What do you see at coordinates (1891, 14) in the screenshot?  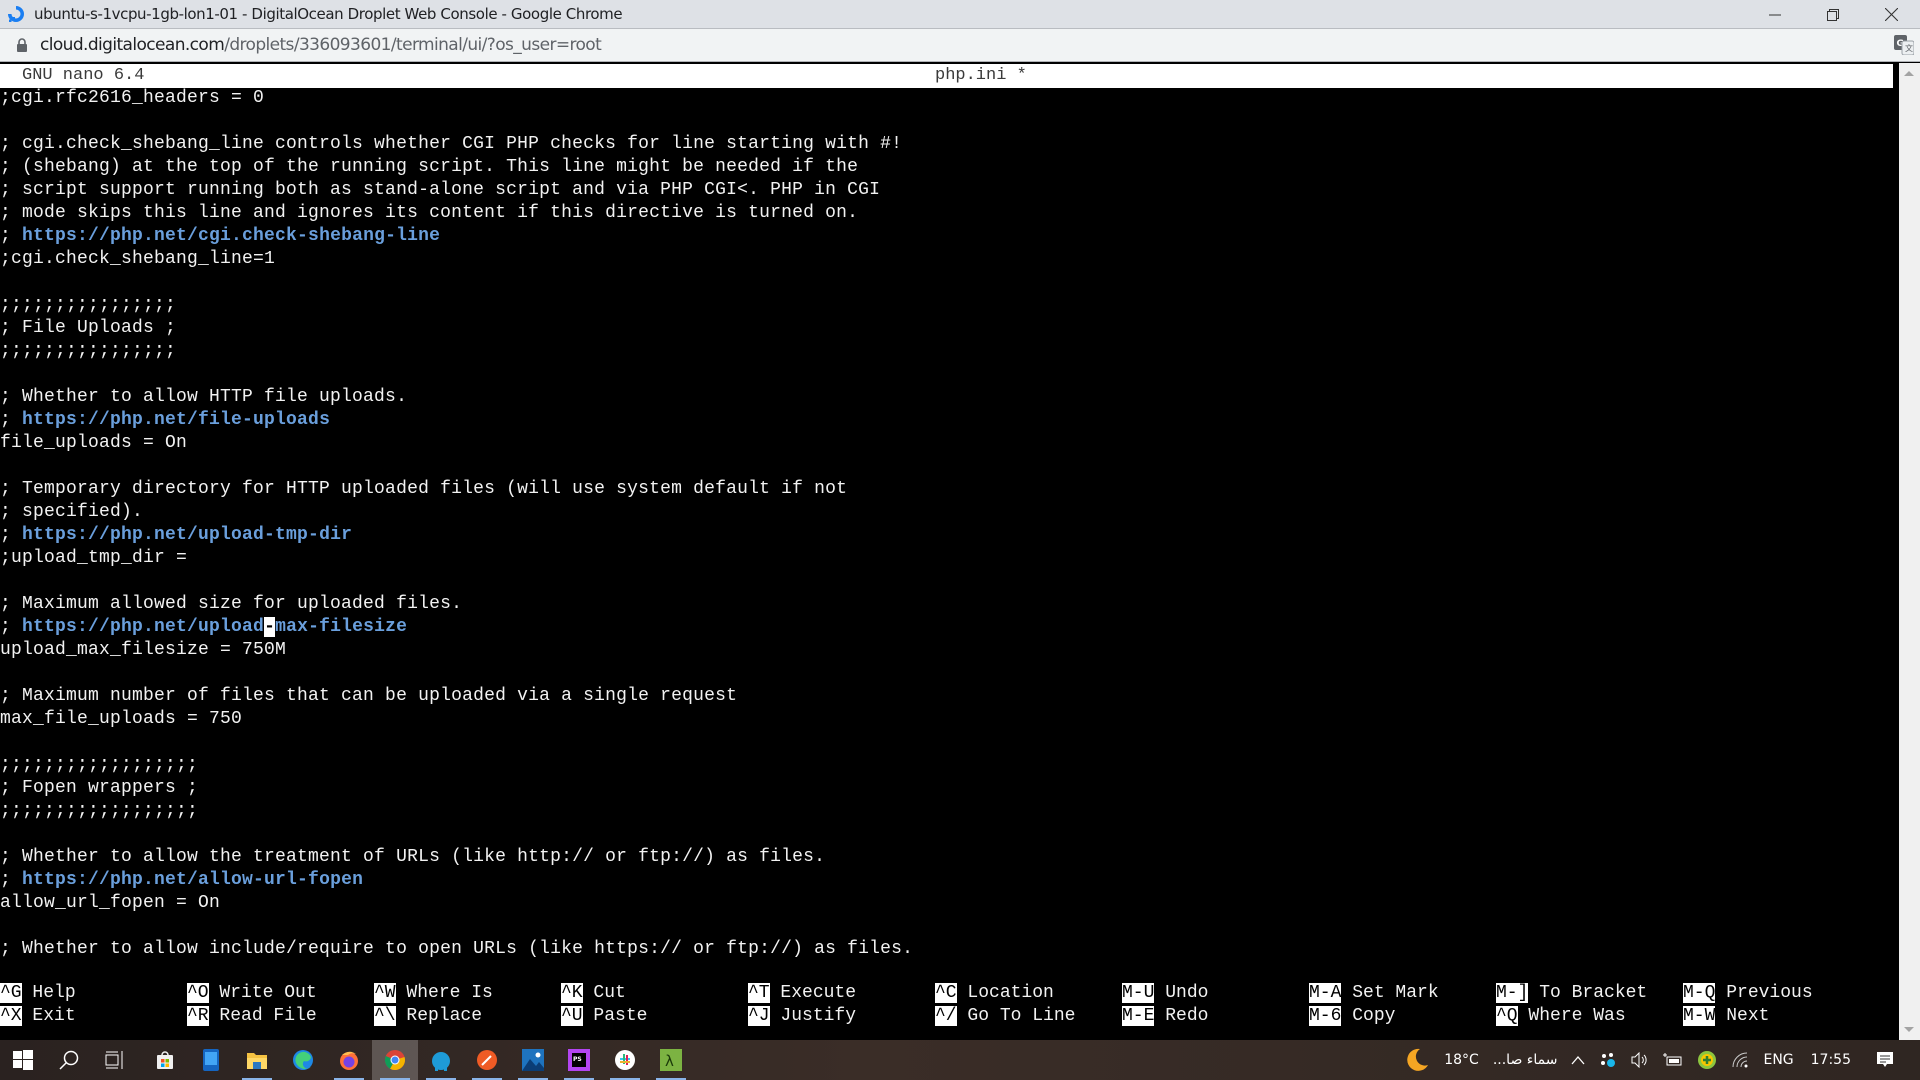 I see `close-button` at bounding box center [1891, 14].